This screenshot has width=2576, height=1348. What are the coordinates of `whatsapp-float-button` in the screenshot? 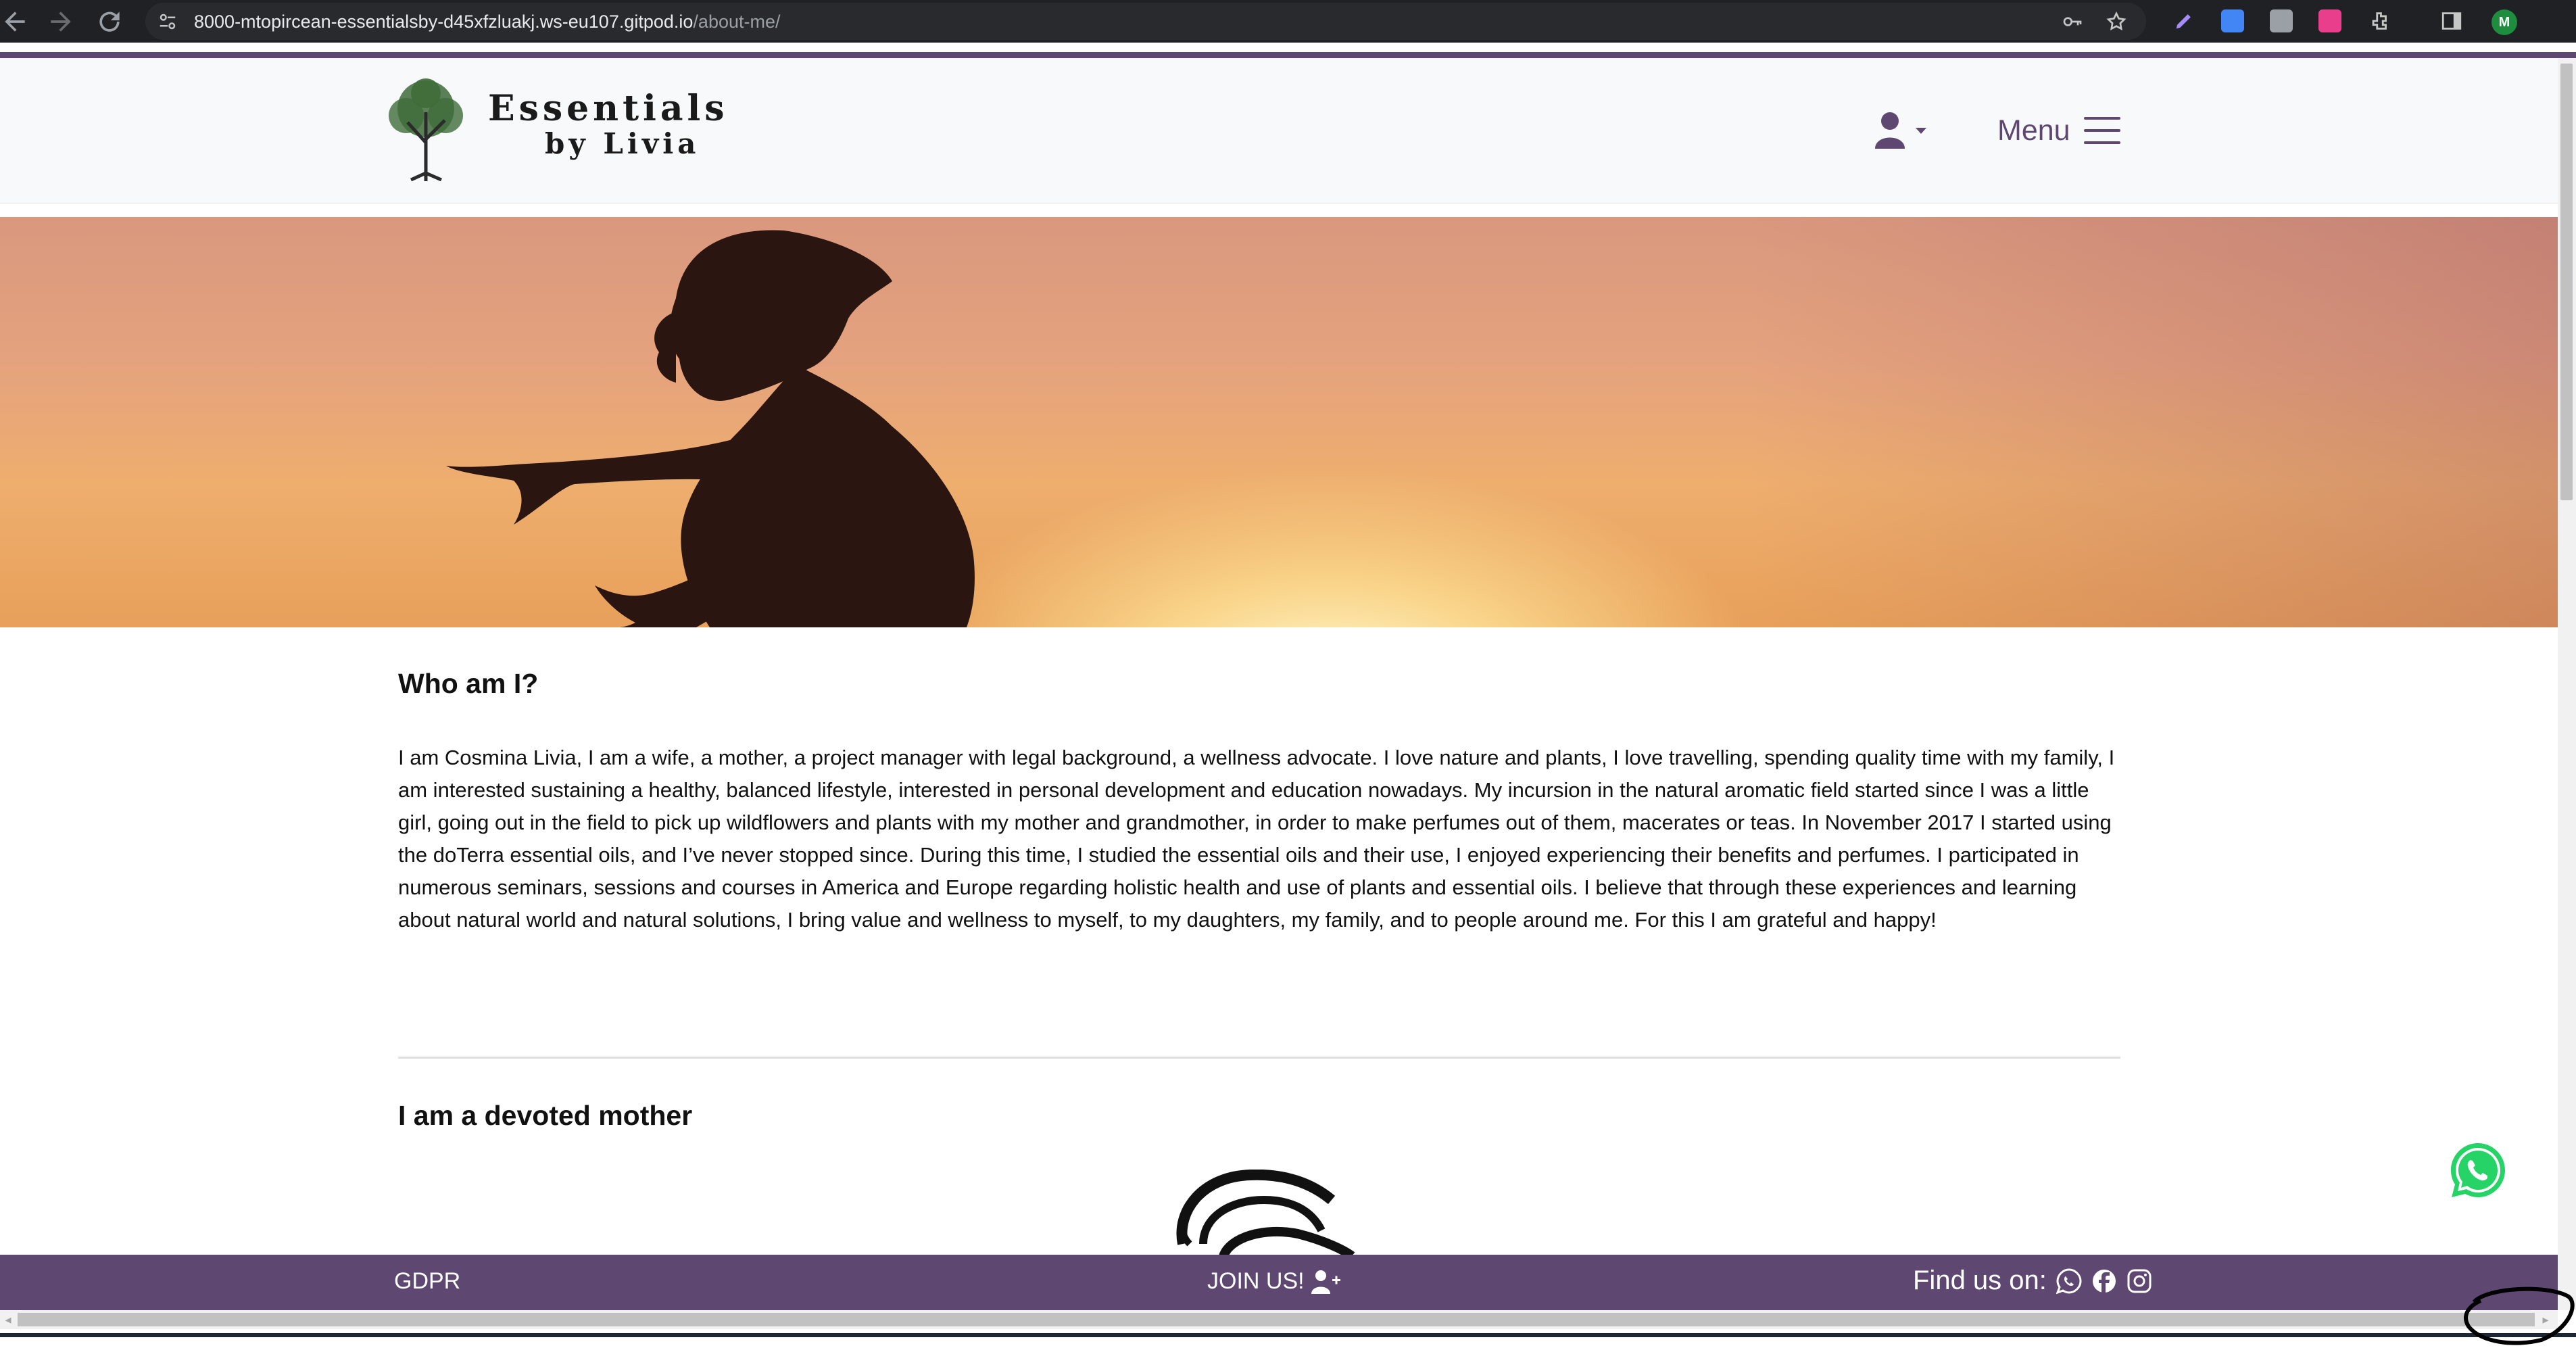 It's located at (2478, 1170).